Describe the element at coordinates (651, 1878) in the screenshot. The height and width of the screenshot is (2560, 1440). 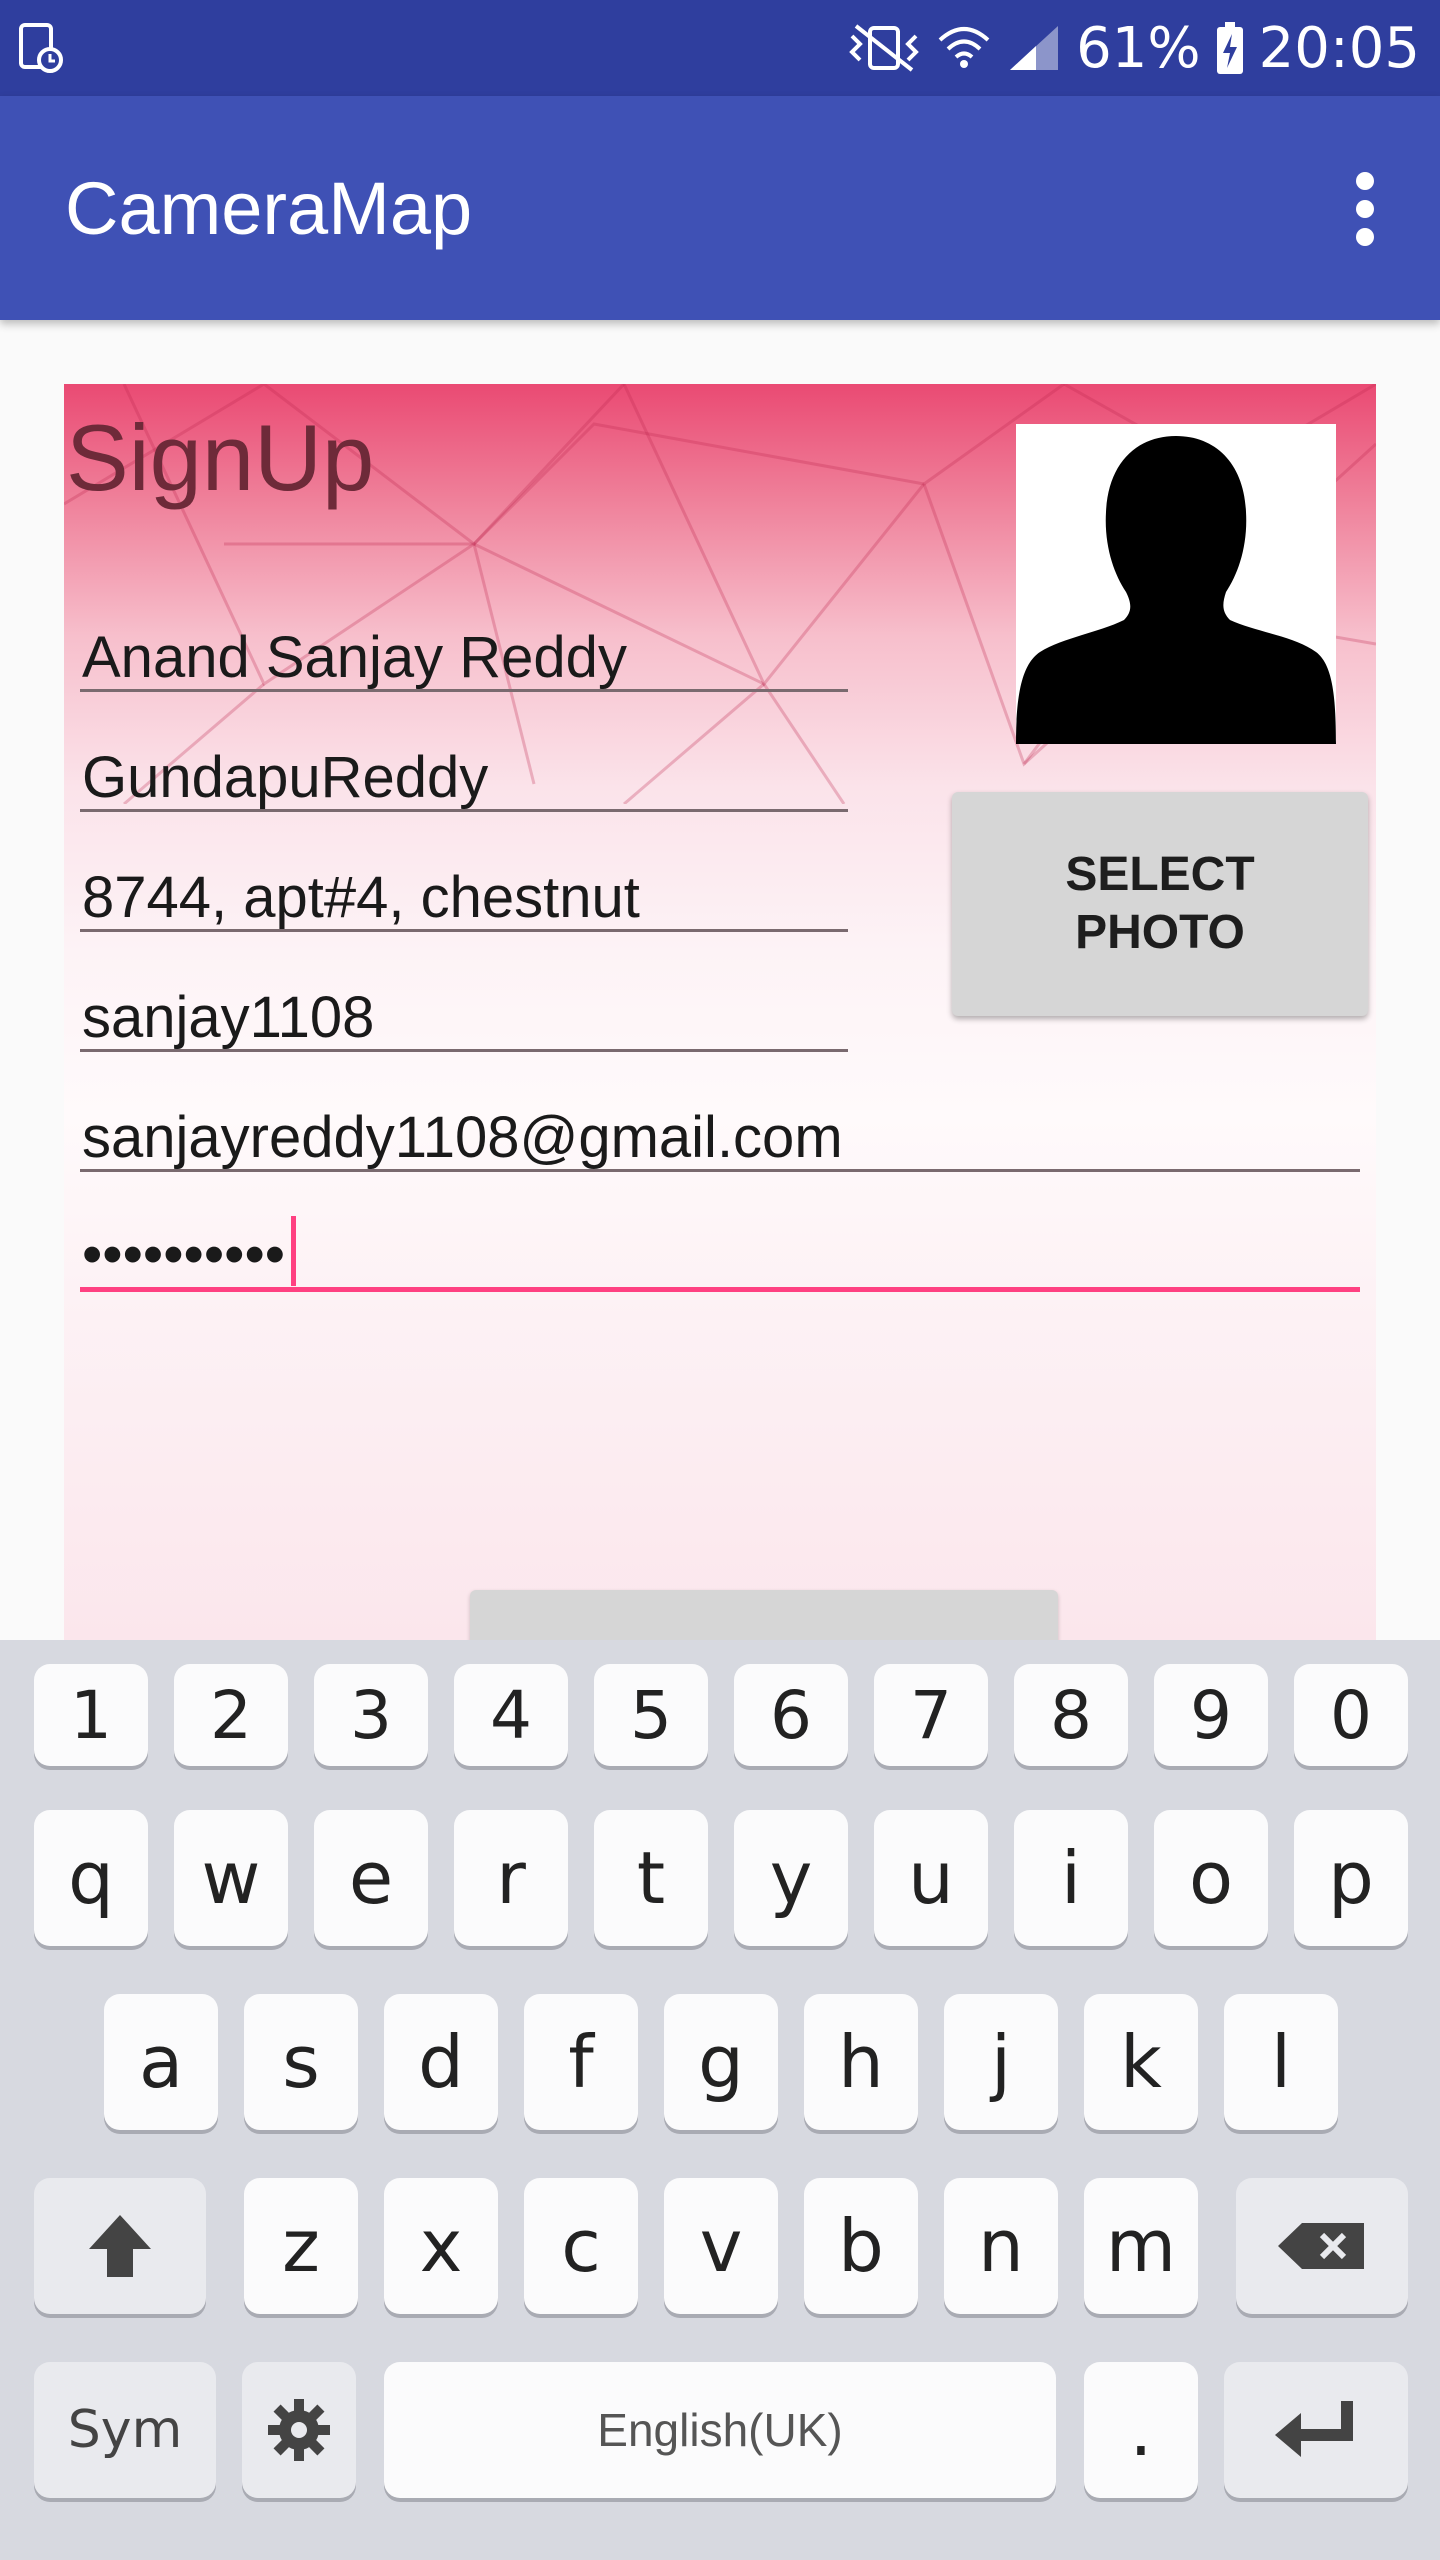
I see `key-t: t` at that location.